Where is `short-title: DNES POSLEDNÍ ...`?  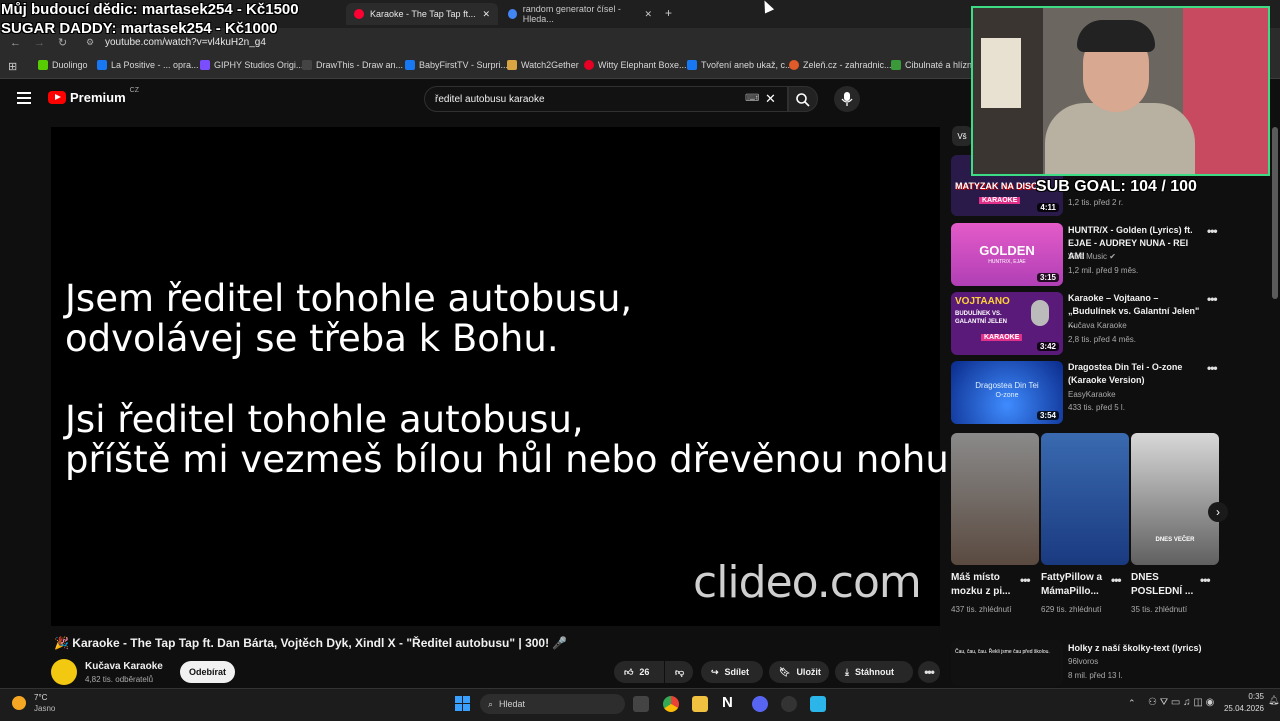 short-title: DNES POSLEDNÍ ... is located at coordinates (1166, 585).